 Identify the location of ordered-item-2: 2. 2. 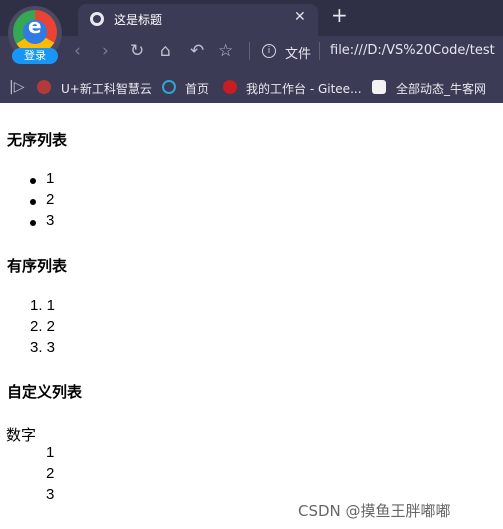
(43, 326).